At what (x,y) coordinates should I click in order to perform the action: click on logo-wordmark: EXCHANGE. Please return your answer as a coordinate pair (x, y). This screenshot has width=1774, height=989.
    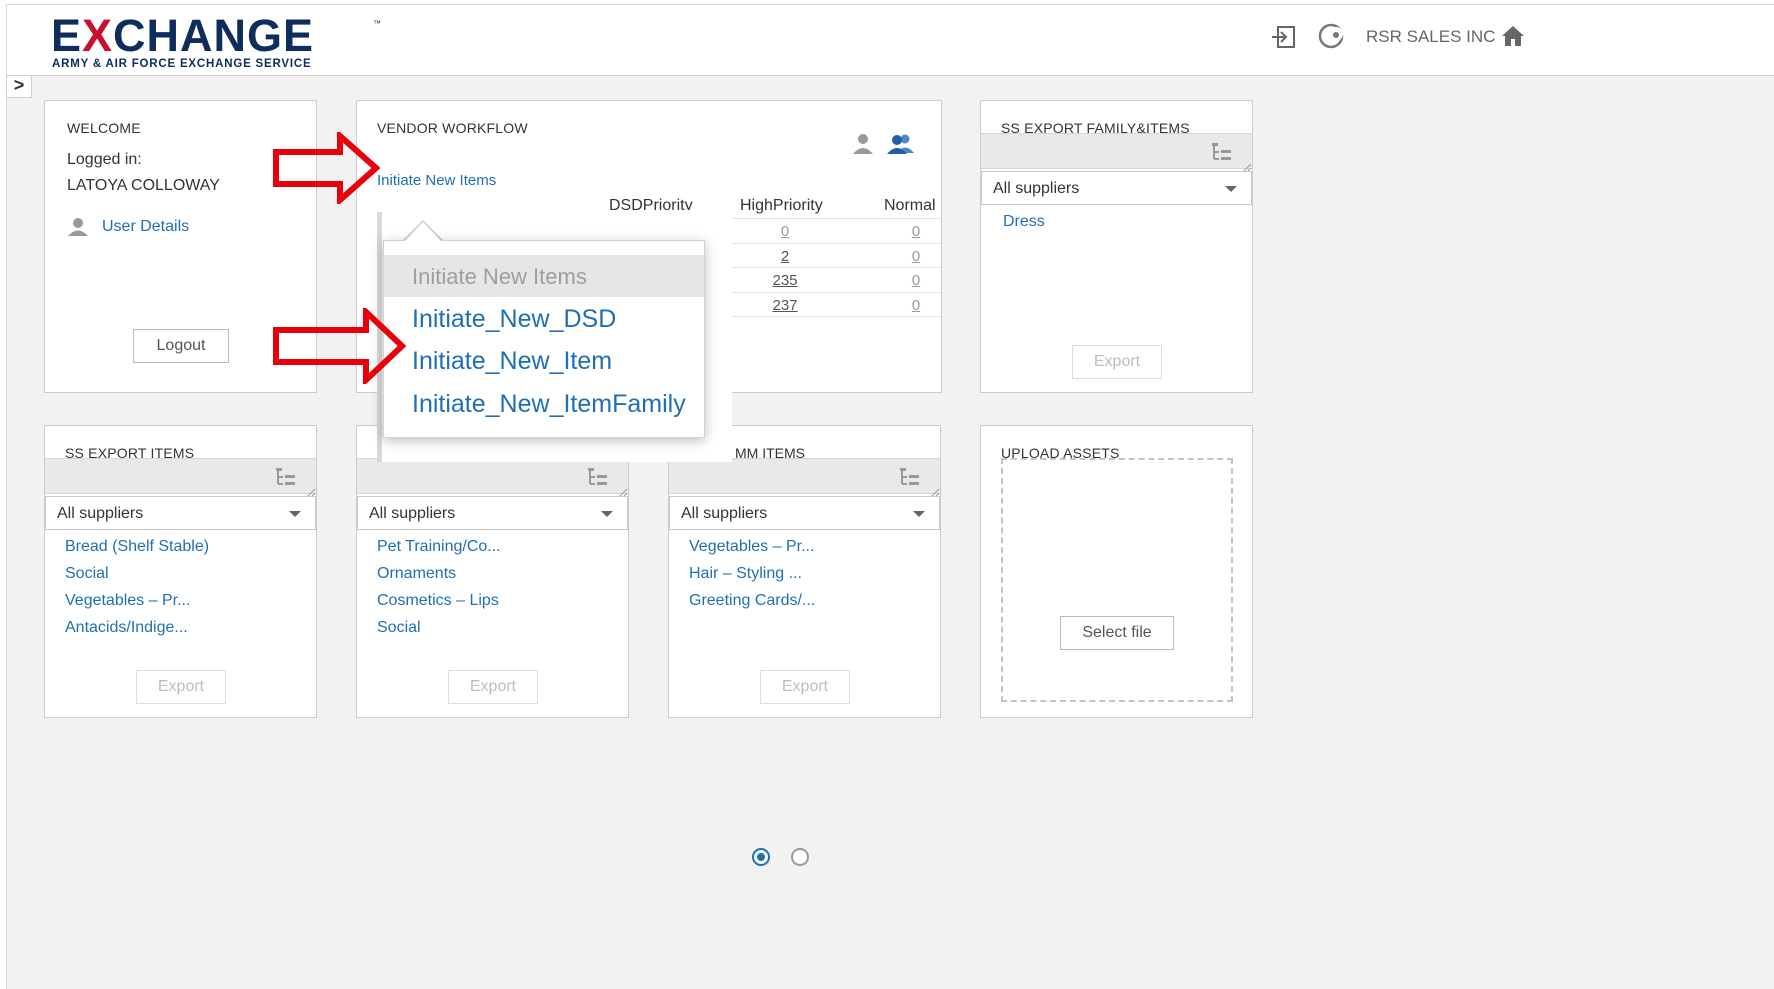
    Looking at the image, I should click on (182, 36).